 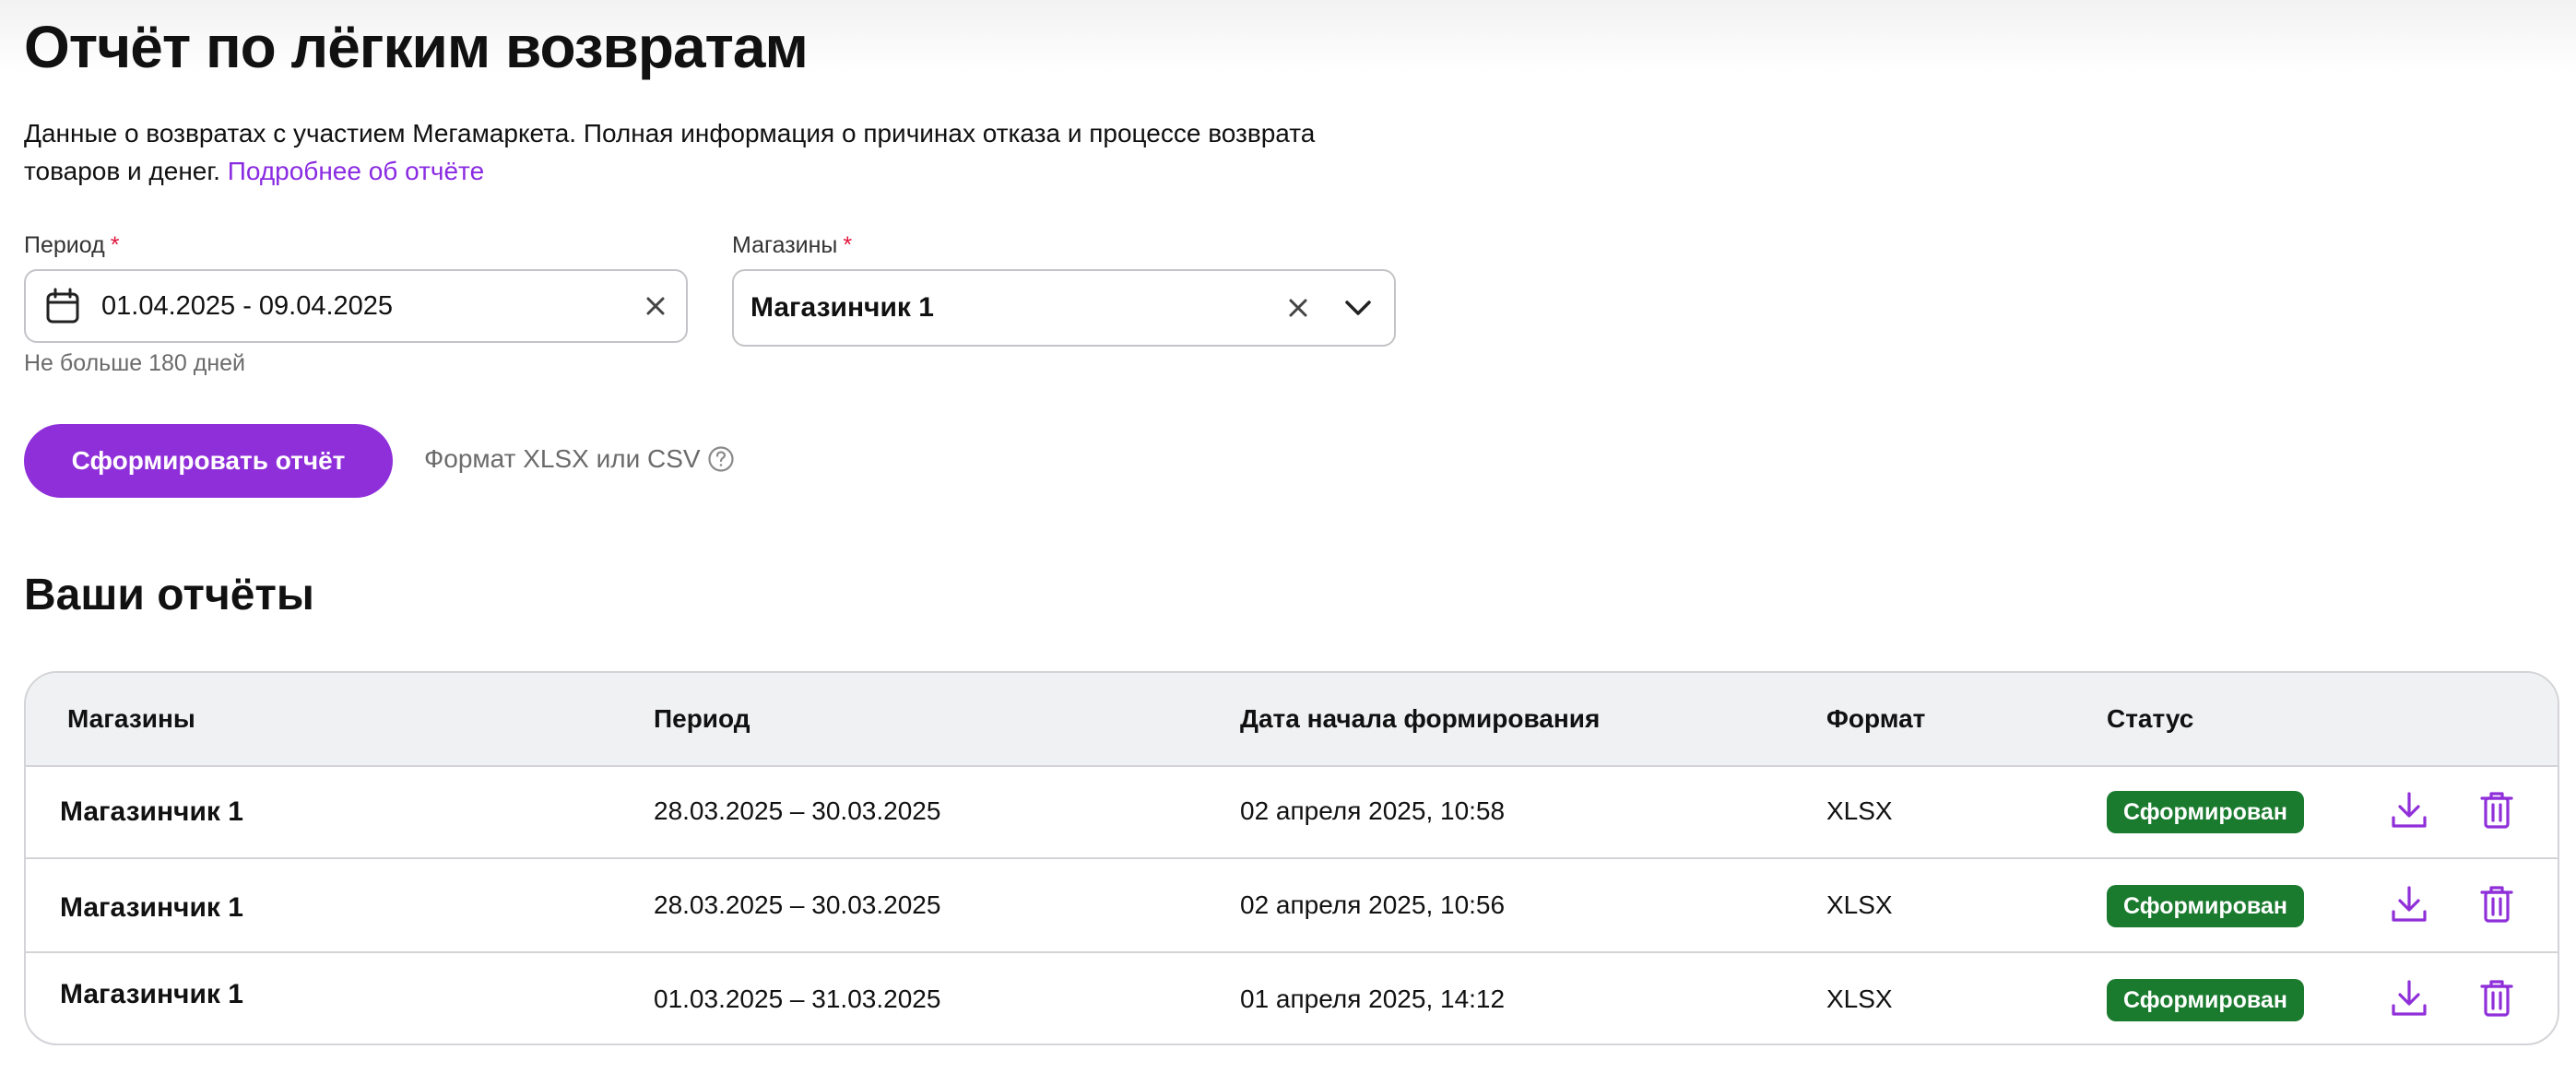 I want to click on period-label: Период *, so click(x=71, y=245).